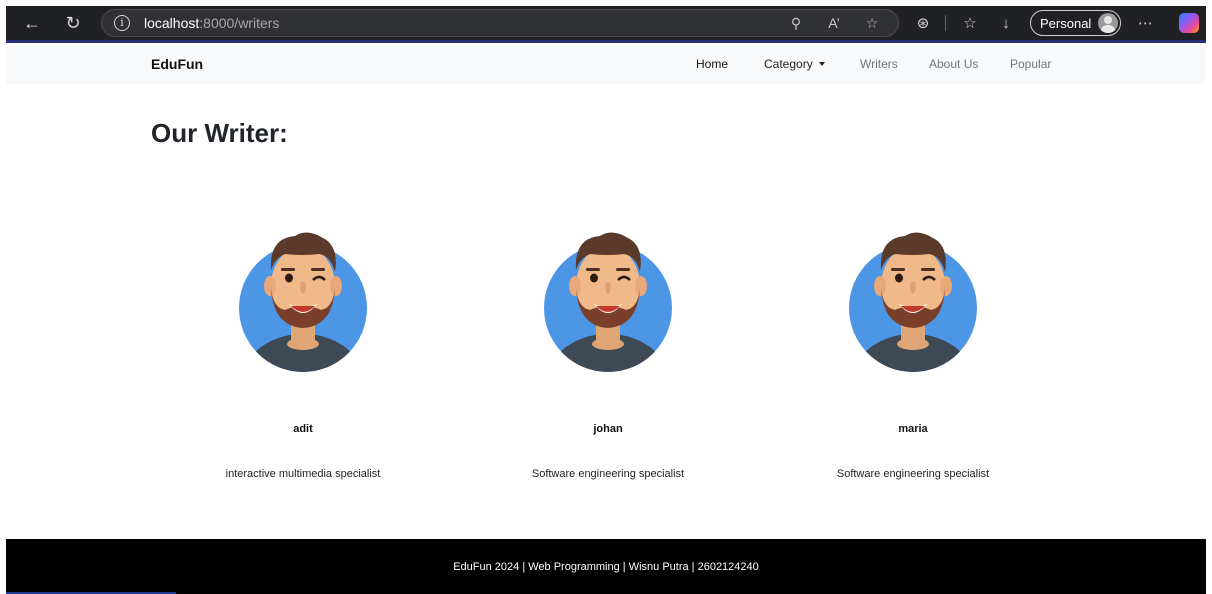  Describe the element at coordinates (796, 23) in the screenshot. I see `zoom-icon: ⚲` at that location.